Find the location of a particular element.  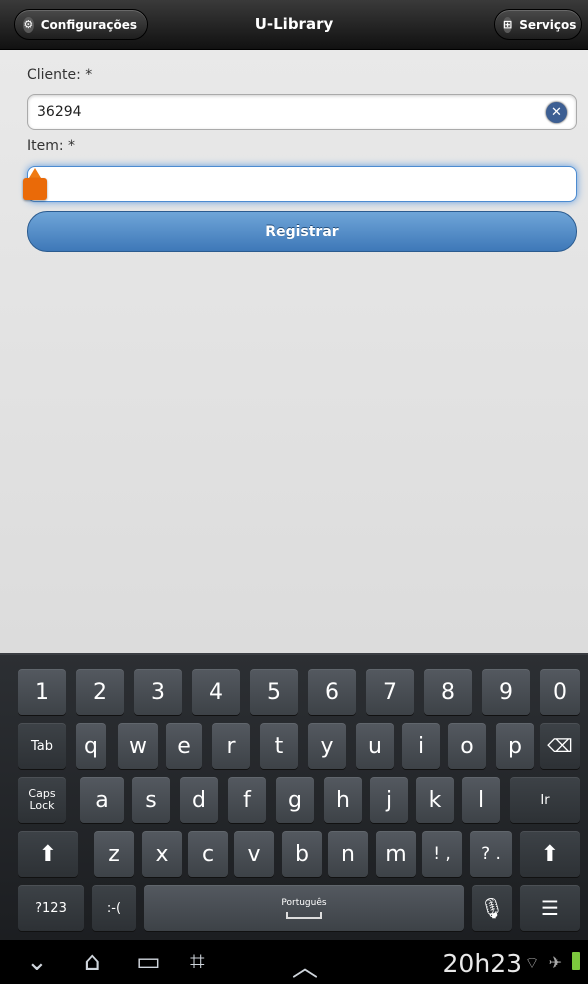

key-symbols: ?123 is located at coordinates (51, 908).